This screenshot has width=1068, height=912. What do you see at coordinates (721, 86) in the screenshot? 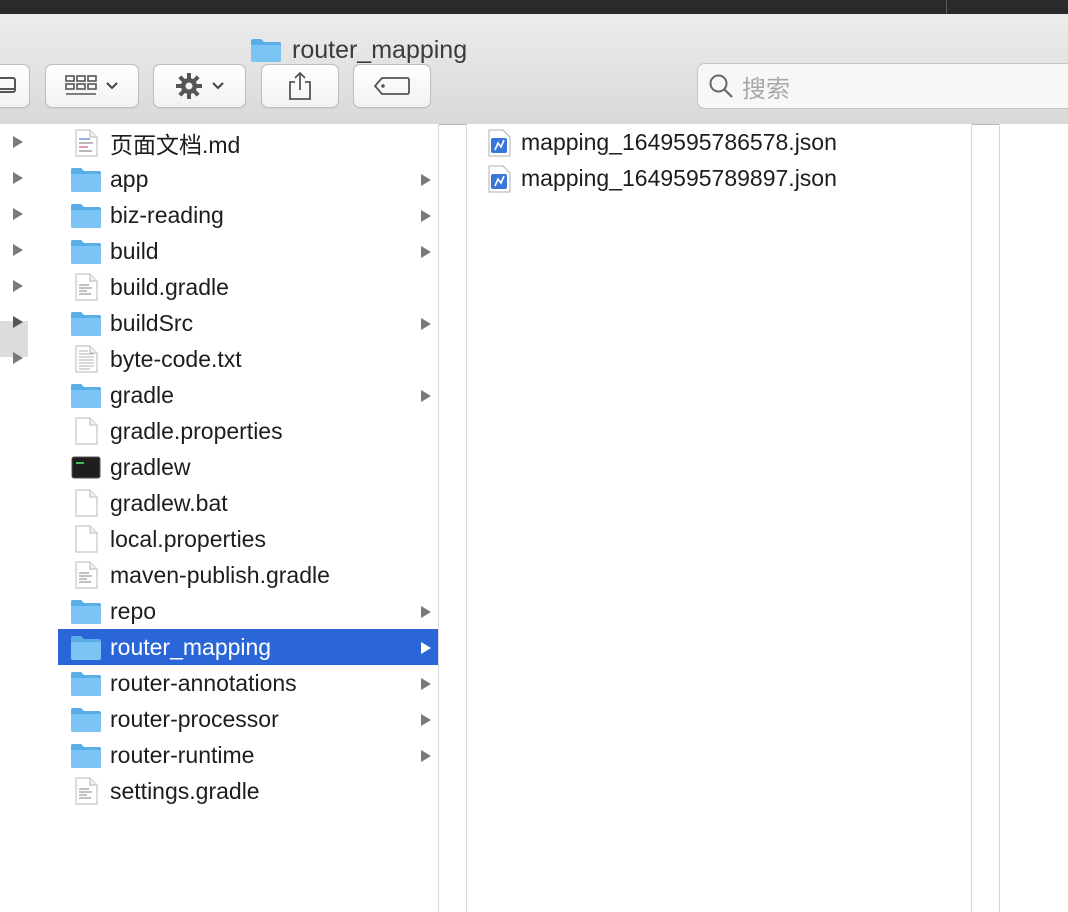
I see `search-icon` at bounding box center [721, 86].